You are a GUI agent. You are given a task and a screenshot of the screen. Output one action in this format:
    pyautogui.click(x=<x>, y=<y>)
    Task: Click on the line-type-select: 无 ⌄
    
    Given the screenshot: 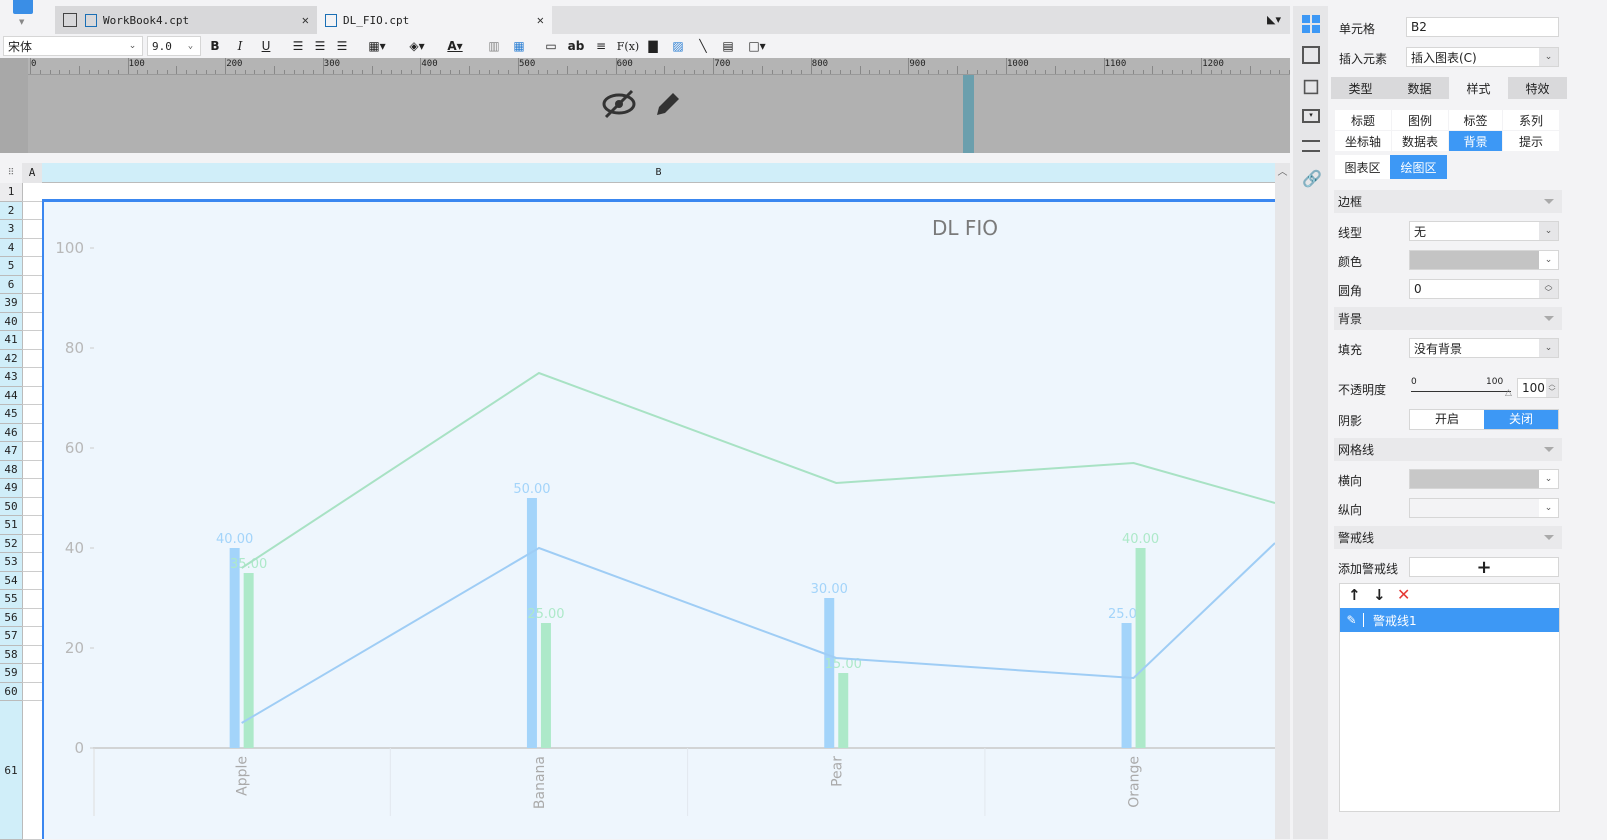 What is the action you would take?
    pyautogui.click(x=1484, y=231)
    